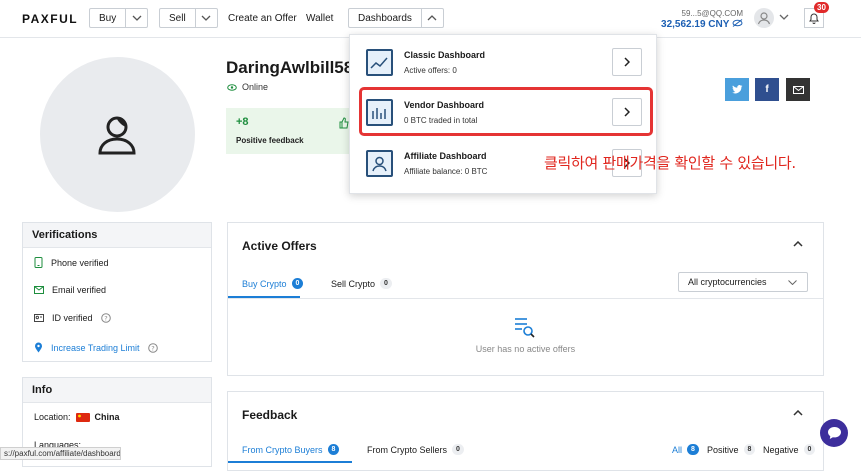  I want to click on tab-from-crypto-buyers: From Crypto Buyers 8, so click(291, 449).